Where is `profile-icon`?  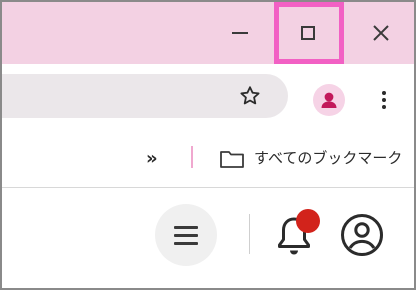
profile-icon is located at coordinates (329, 100).